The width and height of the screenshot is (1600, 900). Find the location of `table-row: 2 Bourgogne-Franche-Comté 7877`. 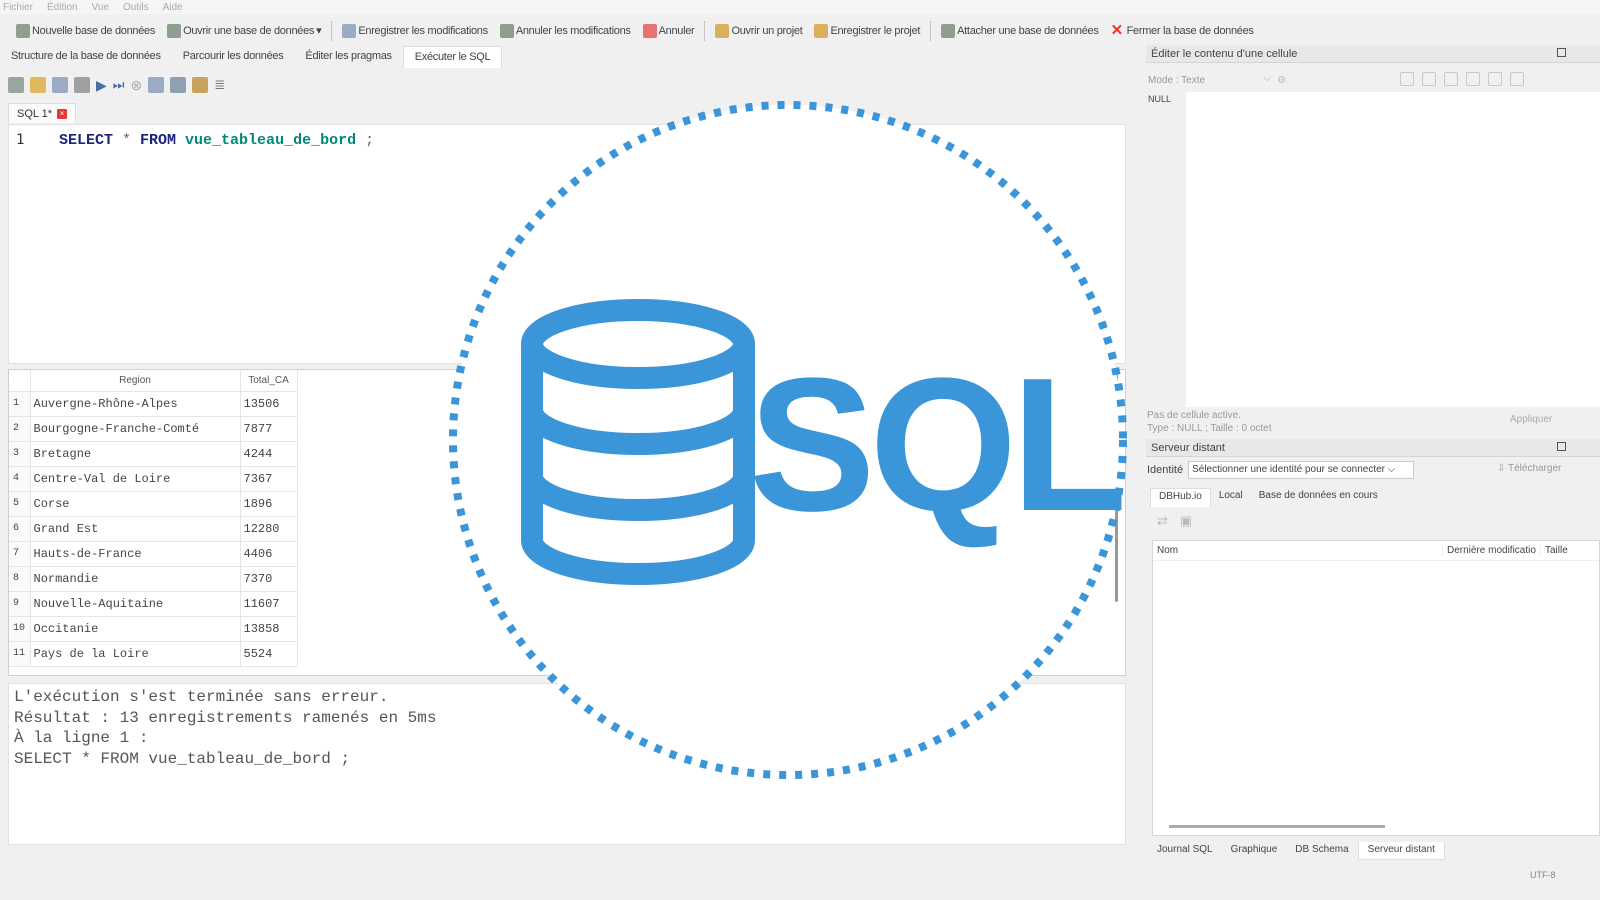

table-row: 2 Bourgogne-Franche-Comté 7877 is located at coordinates (153, 429).